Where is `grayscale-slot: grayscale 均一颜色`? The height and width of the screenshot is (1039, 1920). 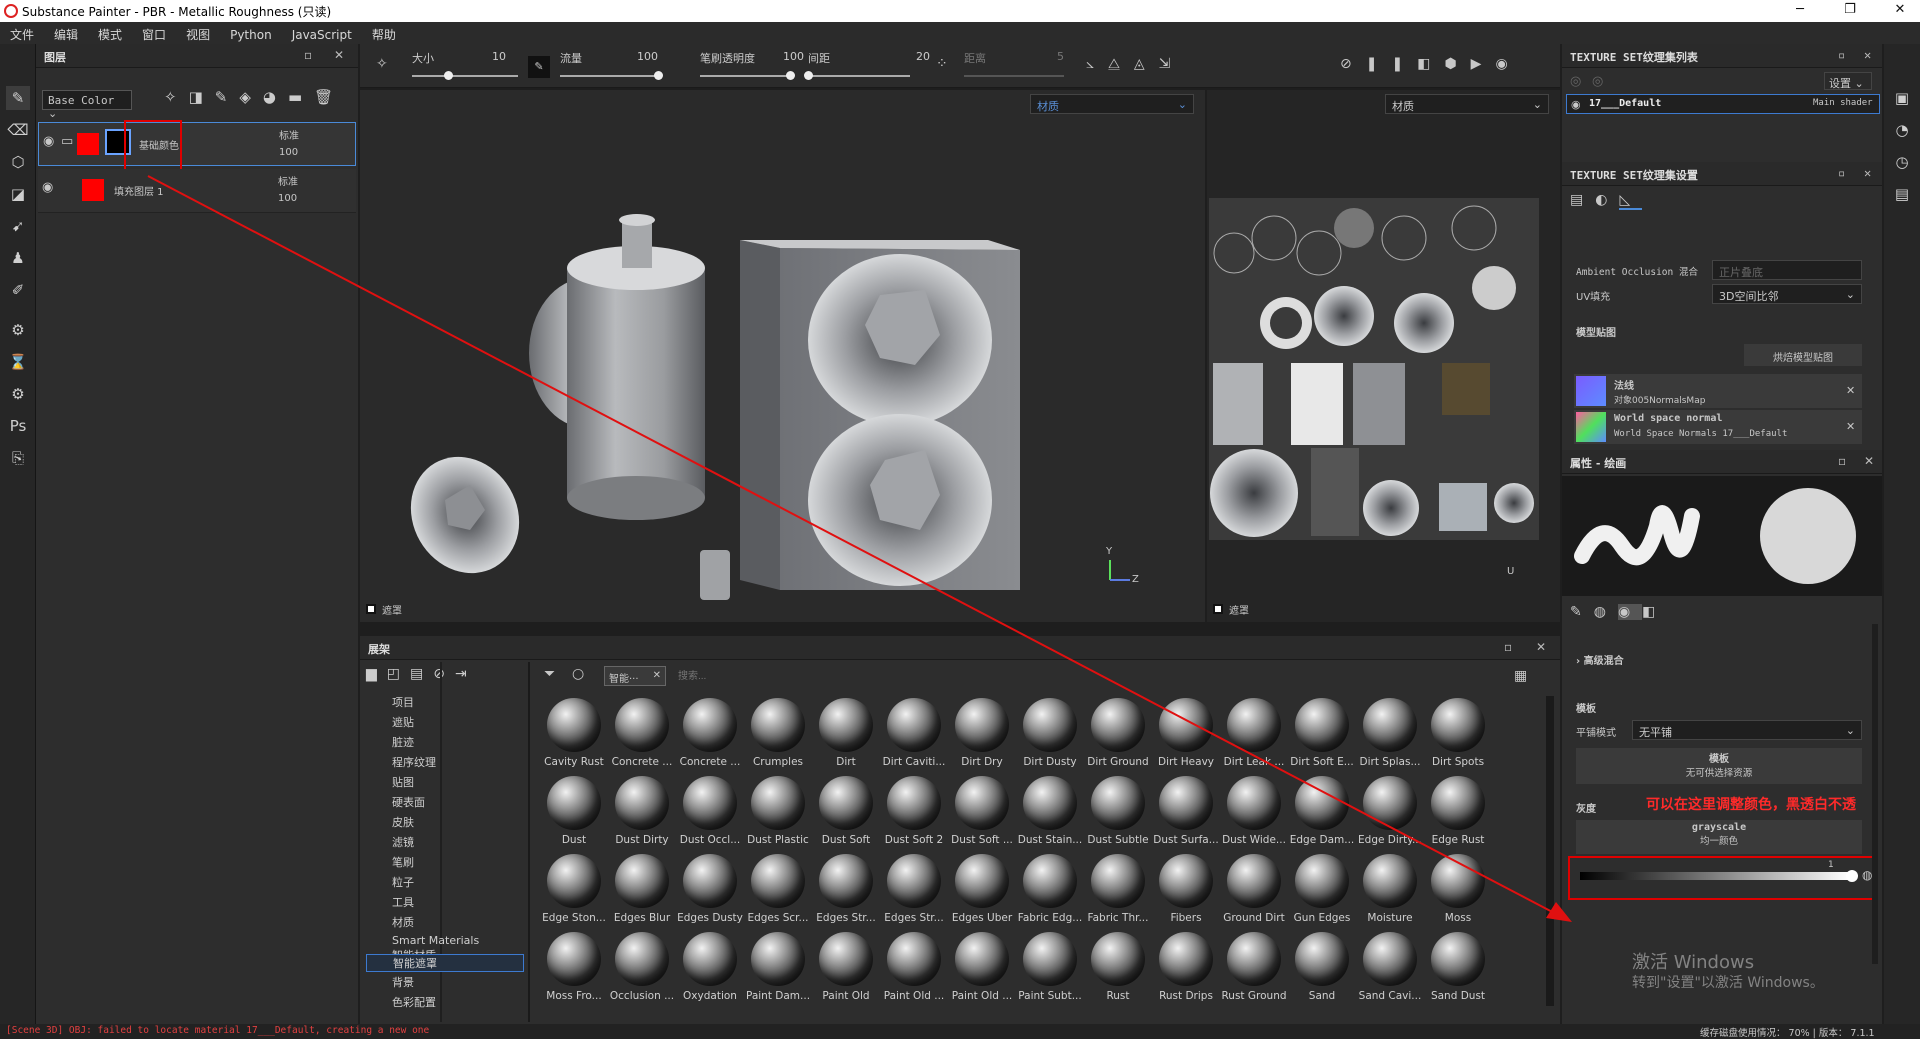
grayscale-slot: grayscale 均一颜色 is located at coordinates (1719, 837).